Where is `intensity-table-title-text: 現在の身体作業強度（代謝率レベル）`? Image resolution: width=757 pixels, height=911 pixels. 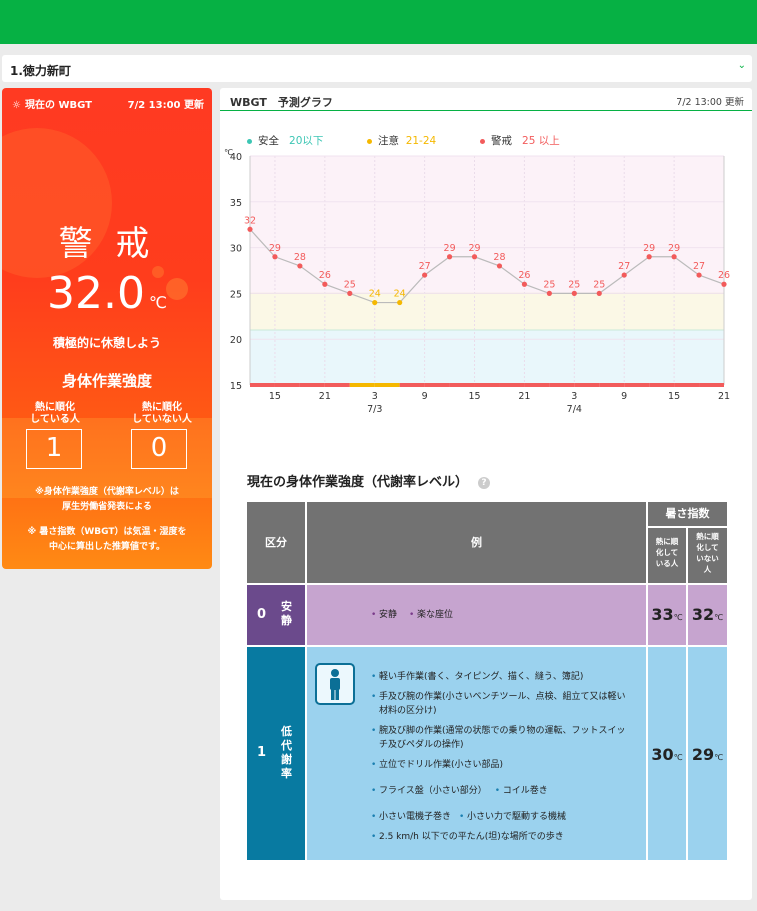
intensity-table-title-text: 現在の身体作業強度（代謝率レベル） is located at coordinates (358, 482).